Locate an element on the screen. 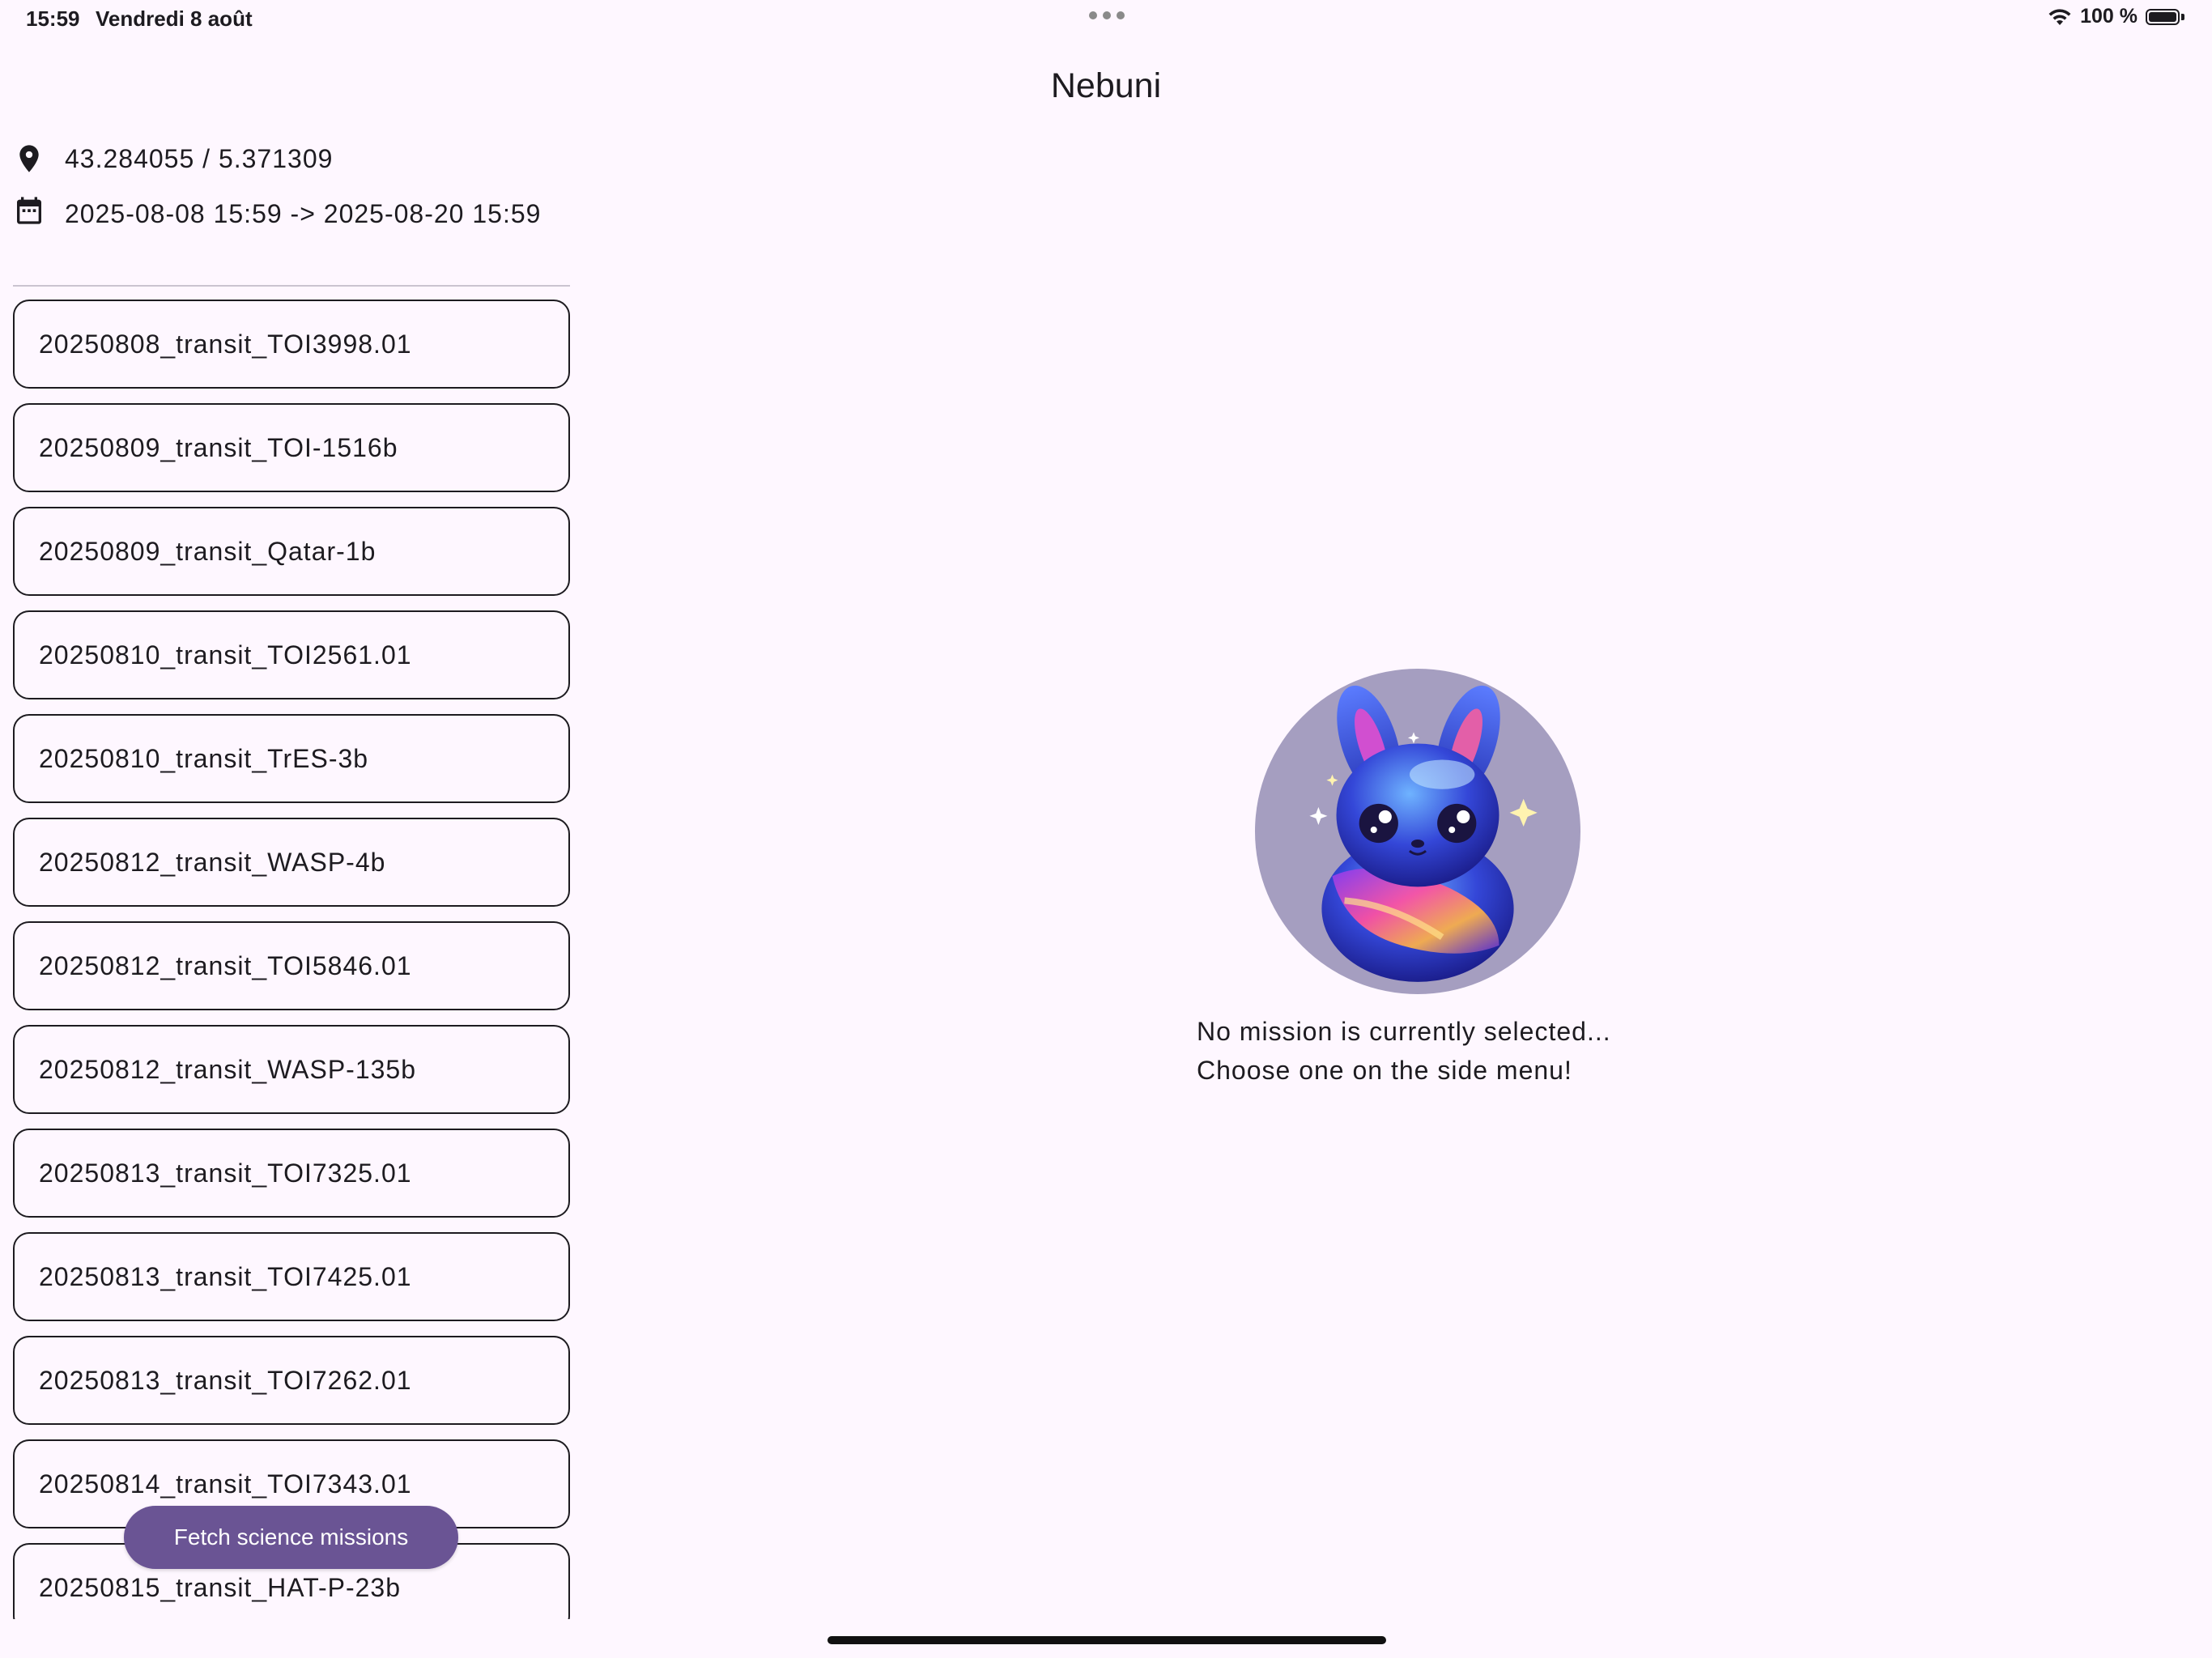  mission-item: 20250809_transit_TOI-1516b is located at coordinates (291, 447).